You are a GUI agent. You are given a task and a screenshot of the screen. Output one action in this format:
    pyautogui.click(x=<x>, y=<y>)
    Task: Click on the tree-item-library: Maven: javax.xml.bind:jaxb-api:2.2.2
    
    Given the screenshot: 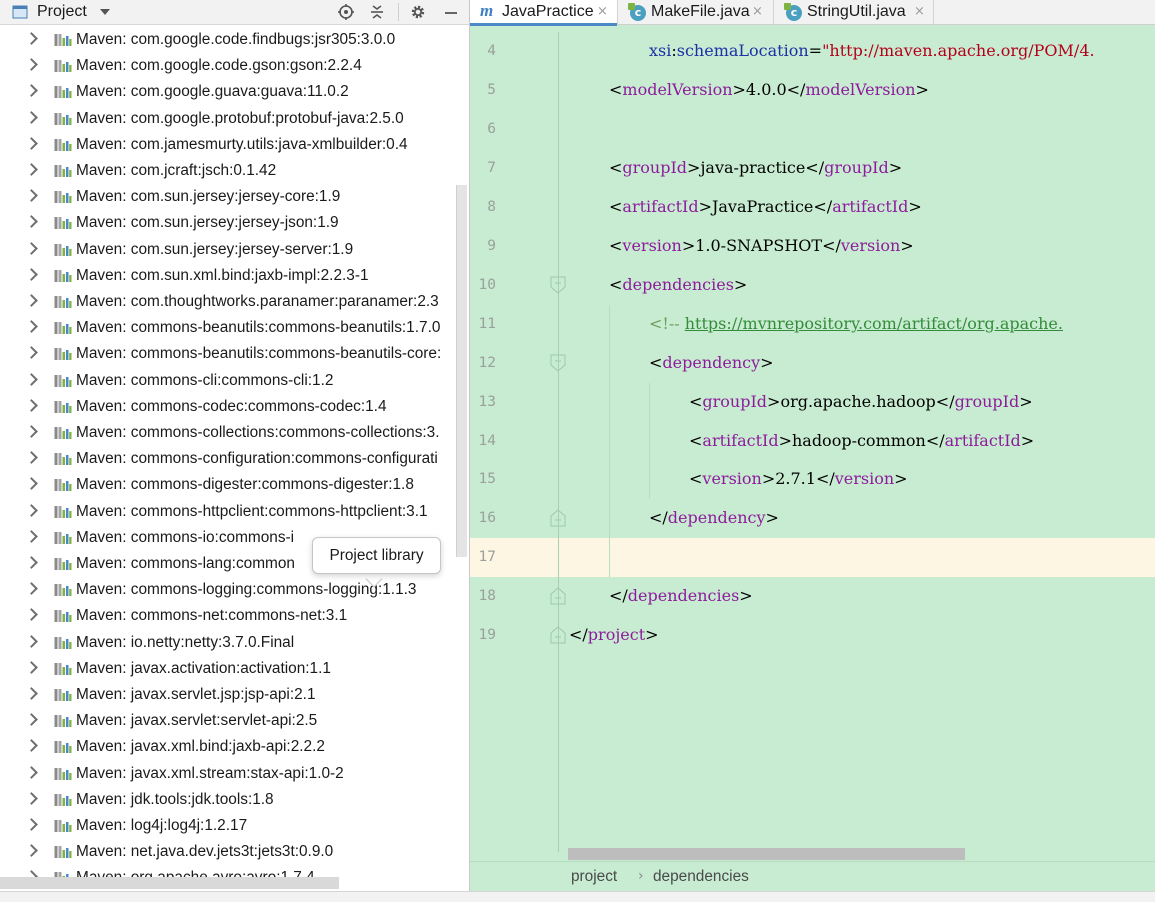 What is the action you would take?
    pyautogui.click(x=234, y=747)
    